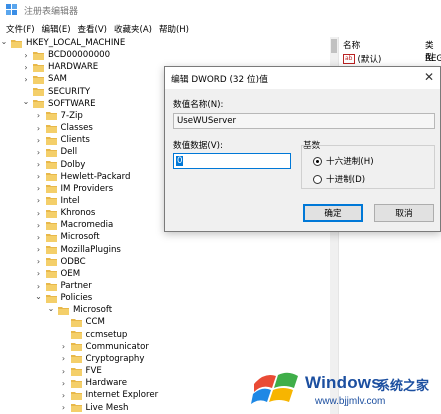  I want to click on dialog-title-bar: 编辑 DWORD (32 位)值 ✕, so click(302, 78).